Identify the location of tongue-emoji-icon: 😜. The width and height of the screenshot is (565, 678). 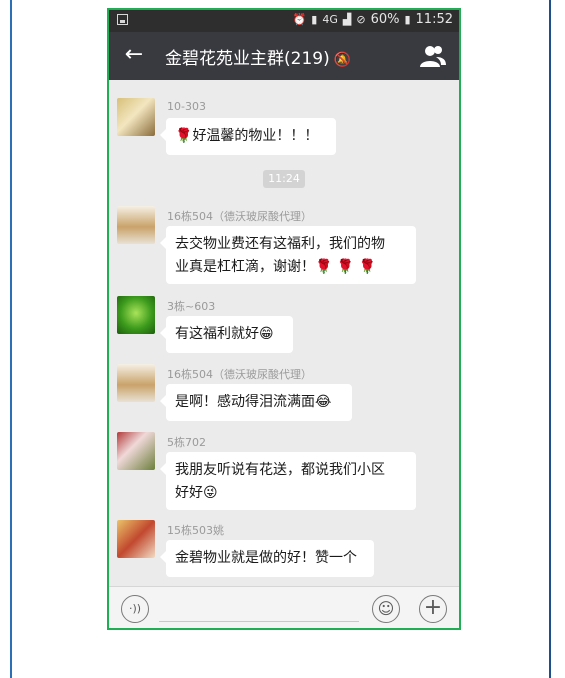
(210, 493).